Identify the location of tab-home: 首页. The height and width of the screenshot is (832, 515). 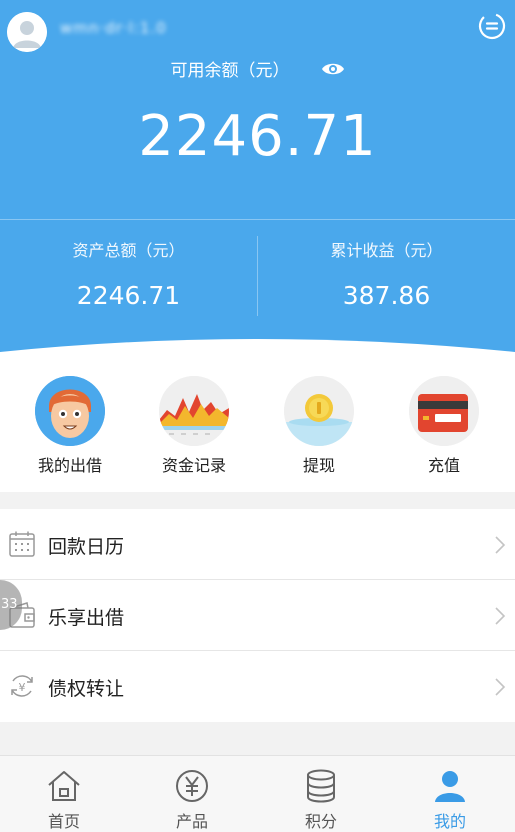
(64, 794).